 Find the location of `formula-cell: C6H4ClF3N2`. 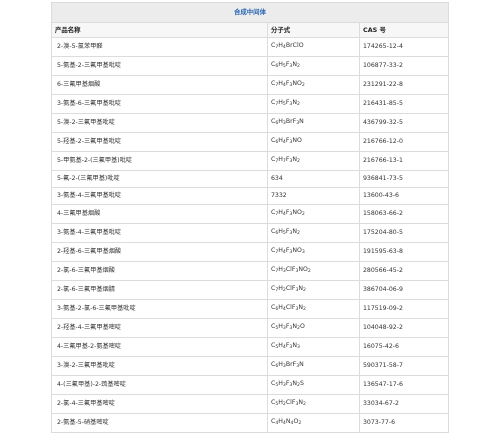

formula-cell: C6H4ClF3N2 is located at coordinates (313, 309).